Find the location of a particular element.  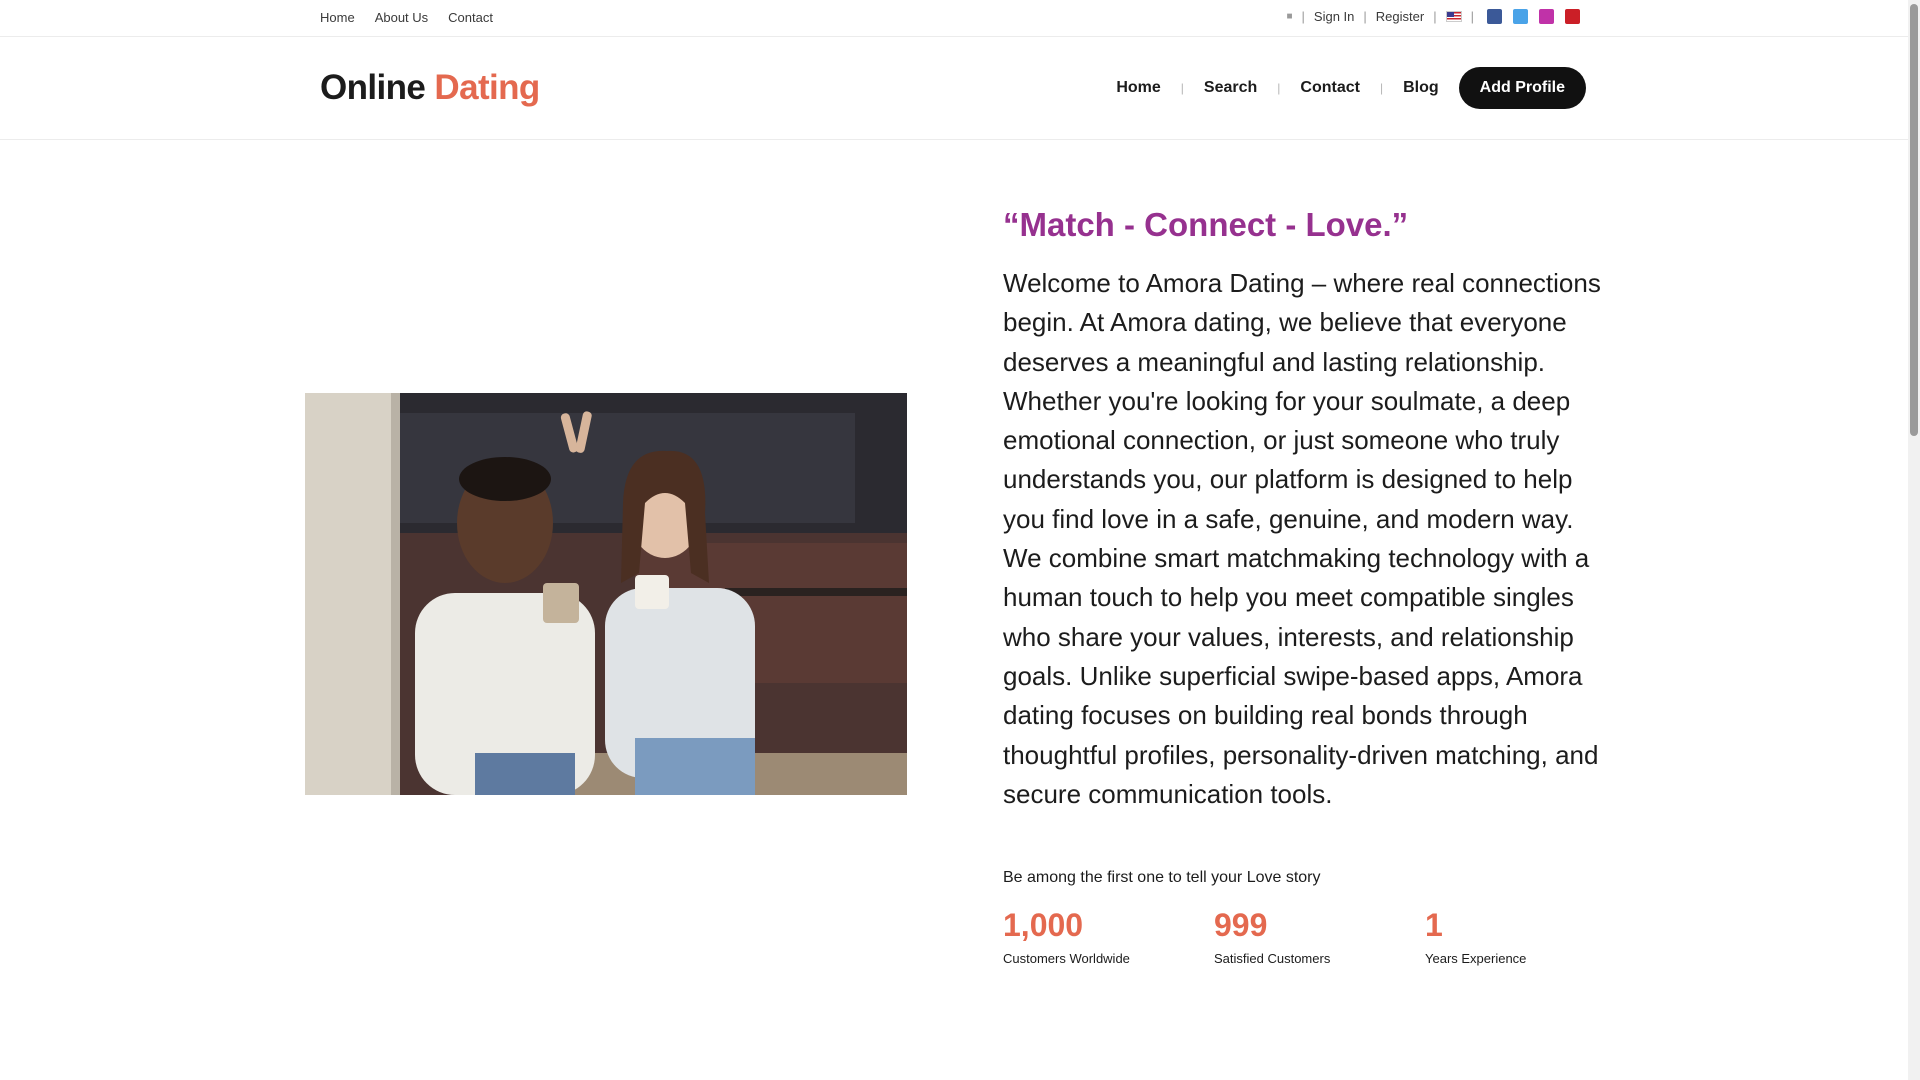

stat-value: 999 is located at coordinates (1241, 925).